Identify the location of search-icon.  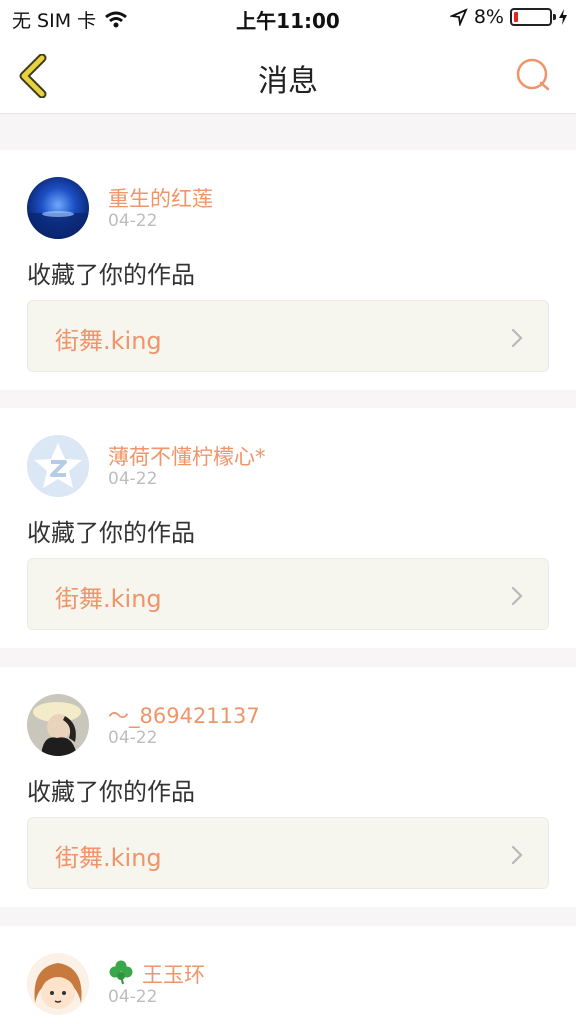
(533, 74).